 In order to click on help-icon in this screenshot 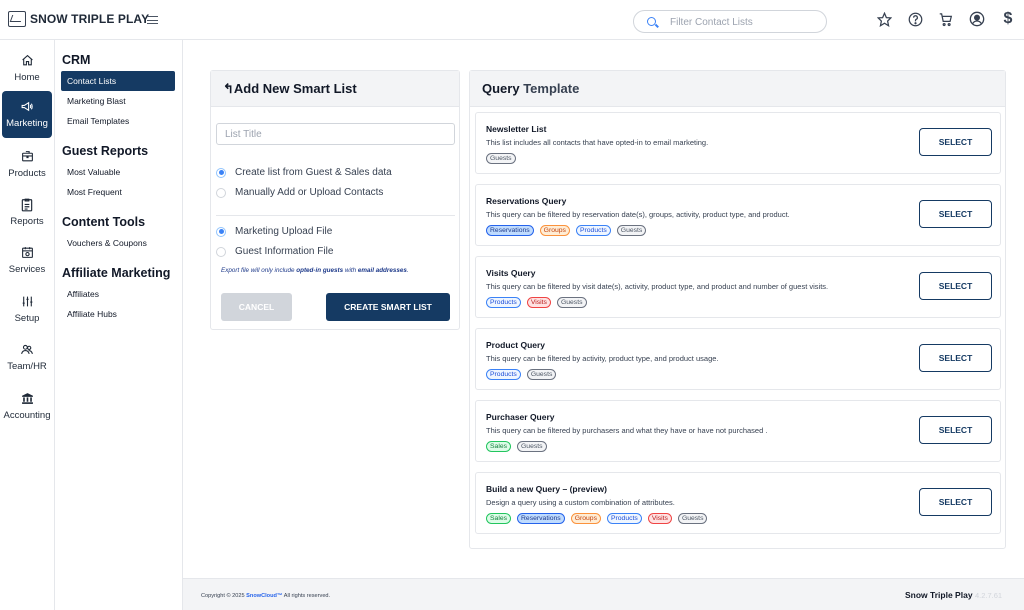, I will do `click(915, 19)`.